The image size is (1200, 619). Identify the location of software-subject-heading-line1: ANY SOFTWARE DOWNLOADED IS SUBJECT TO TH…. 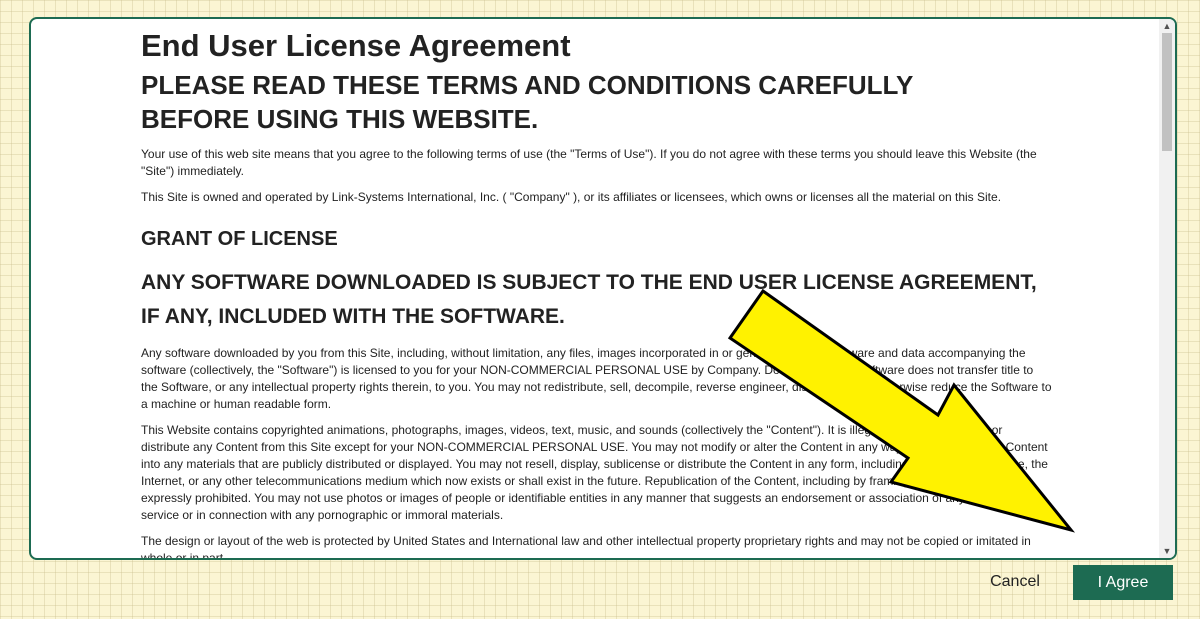
(589, 282).